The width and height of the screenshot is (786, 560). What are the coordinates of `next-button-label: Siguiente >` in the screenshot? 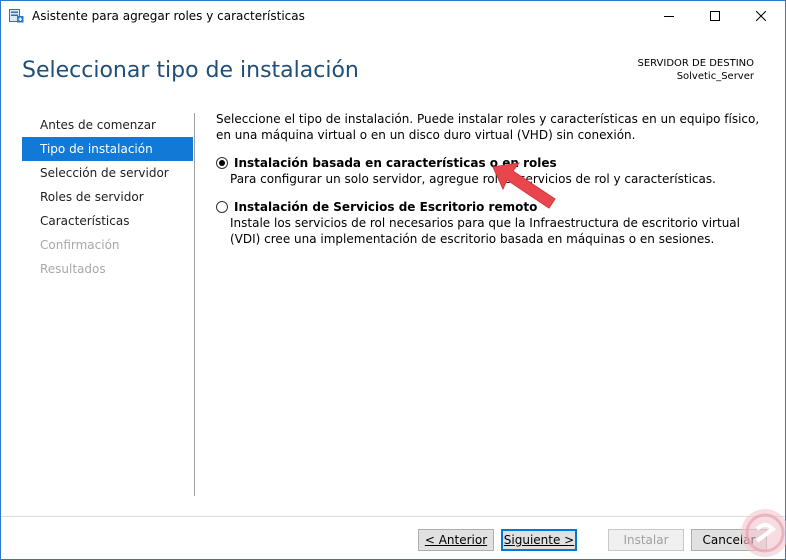 It's located at (539, 540).